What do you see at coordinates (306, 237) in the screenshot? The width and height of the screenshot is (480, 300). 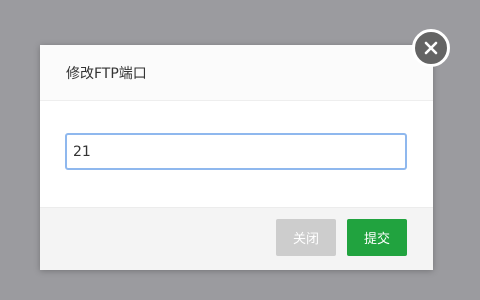 I see `close-button: 关闭` at bounding box center [306, 237].